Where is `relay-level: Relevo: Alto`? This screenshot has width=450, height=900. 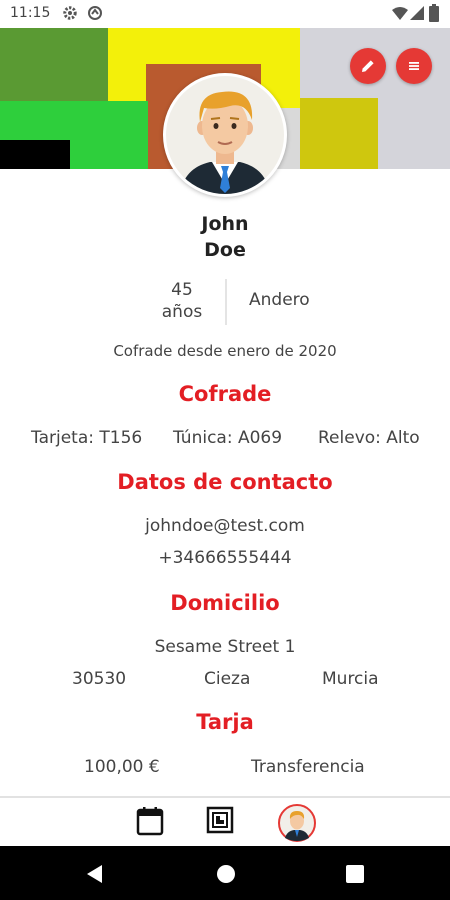
relay-level: Relevo: Alto is located at coordinates (369, 438).